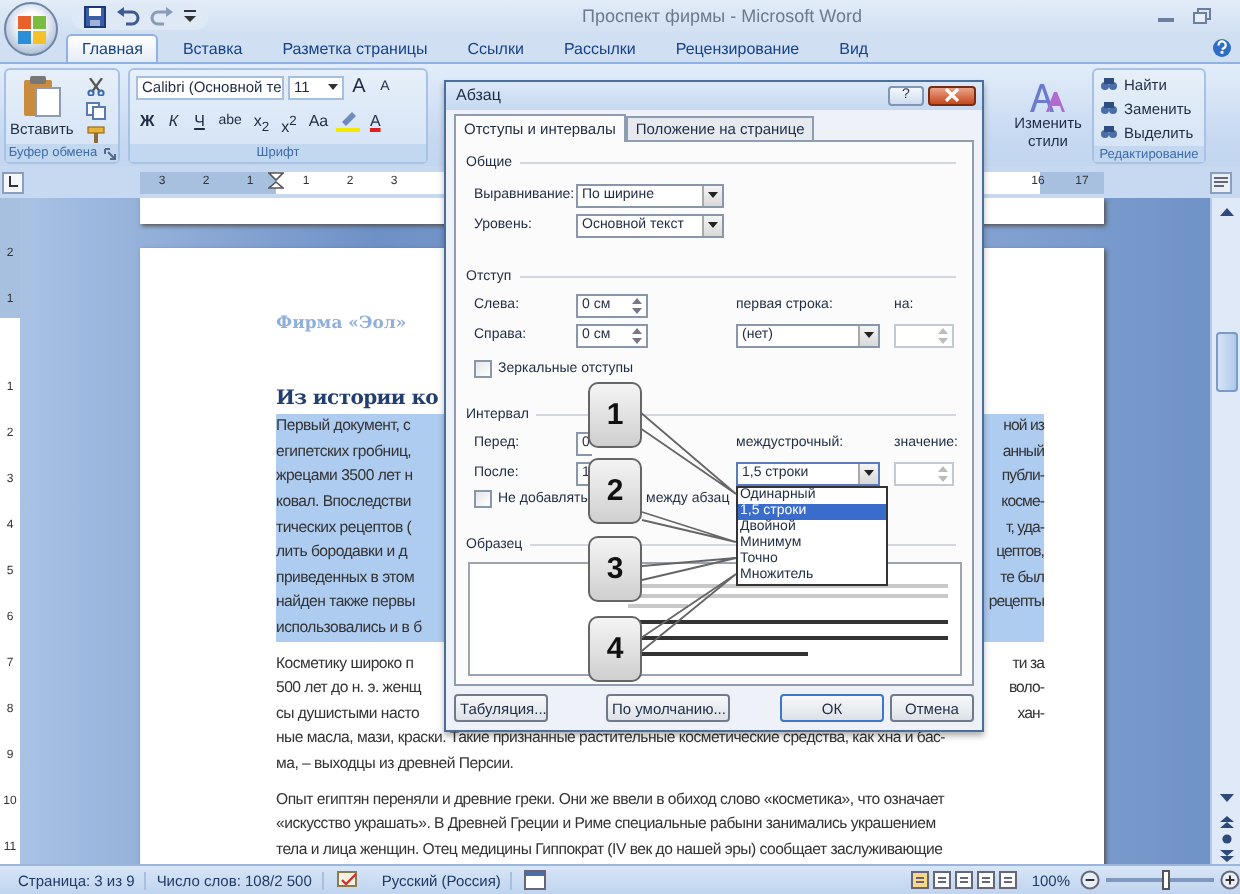  I want to click on close-icon, so click(952, 95).